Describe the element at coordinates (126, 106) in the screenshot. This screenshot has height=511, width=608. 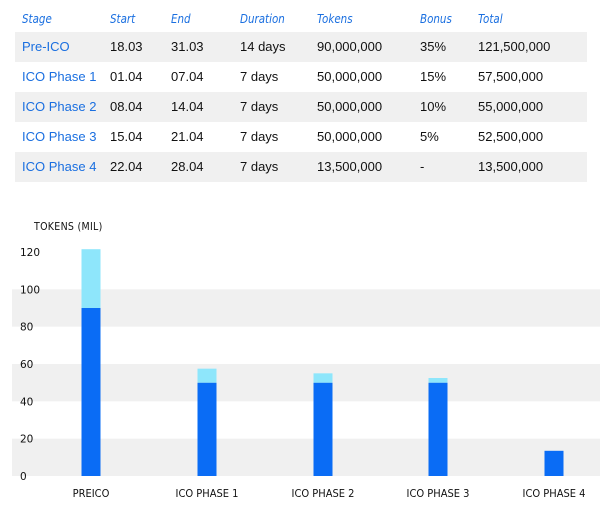
I see `cell-start: 08.04` at that location.